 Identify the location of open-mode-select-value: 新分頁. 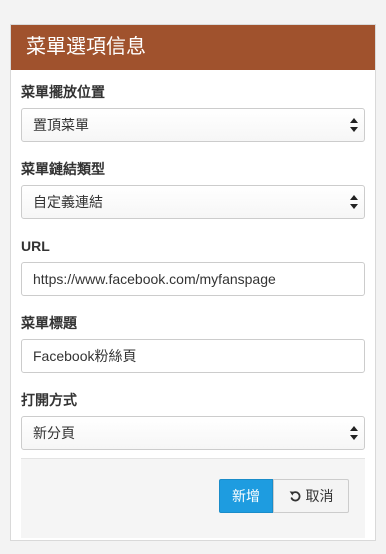
(54, 433).